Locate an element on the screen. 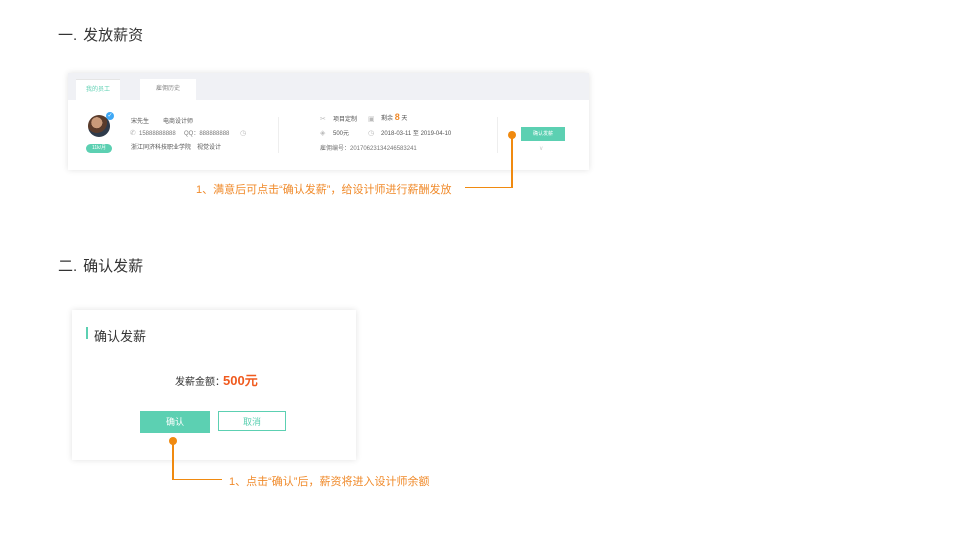  calendar-icon: ▣ is located at coordinates (371, 119).